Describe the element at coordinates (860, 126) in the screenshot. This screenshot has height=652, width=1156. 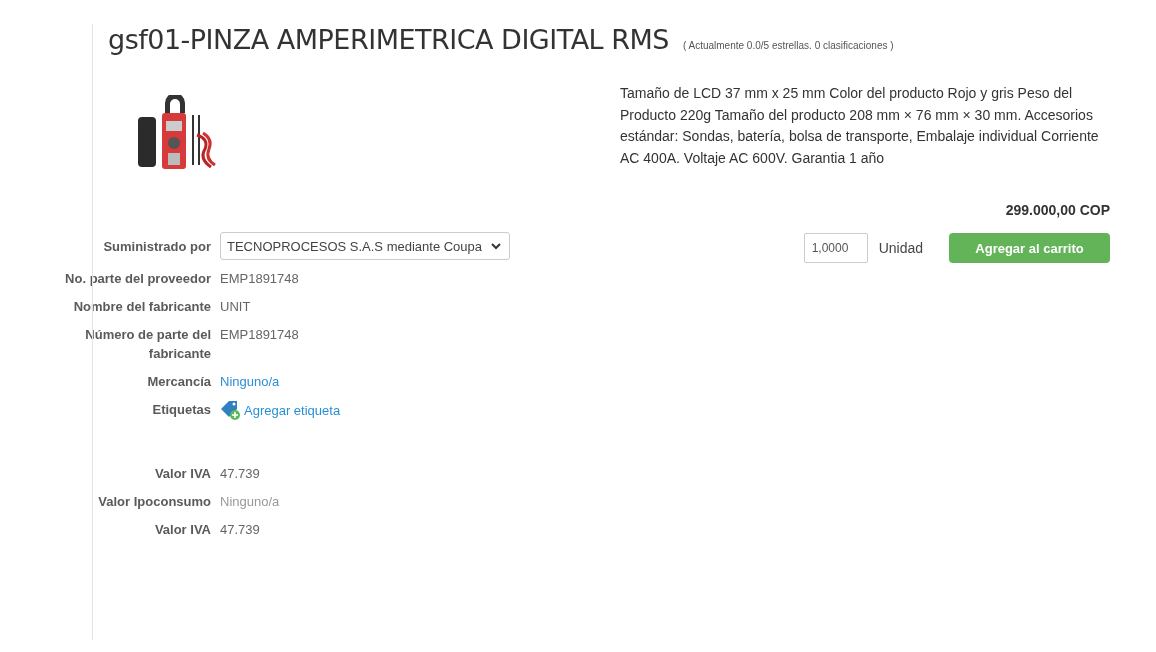
I see `product-description: Tamaño de LCD 37 mm x 25 mm Color del producto Rojo y gris Peso del Producto 220g Tamaño del producto 208 mm × 76 mm × 30 mm. Accesorios estándar: Sondas, batería, bolsa de transporte, Embalaje individual Corriente AC 400A. Voltaje AC 600V. Garantia 1 año` at that location.